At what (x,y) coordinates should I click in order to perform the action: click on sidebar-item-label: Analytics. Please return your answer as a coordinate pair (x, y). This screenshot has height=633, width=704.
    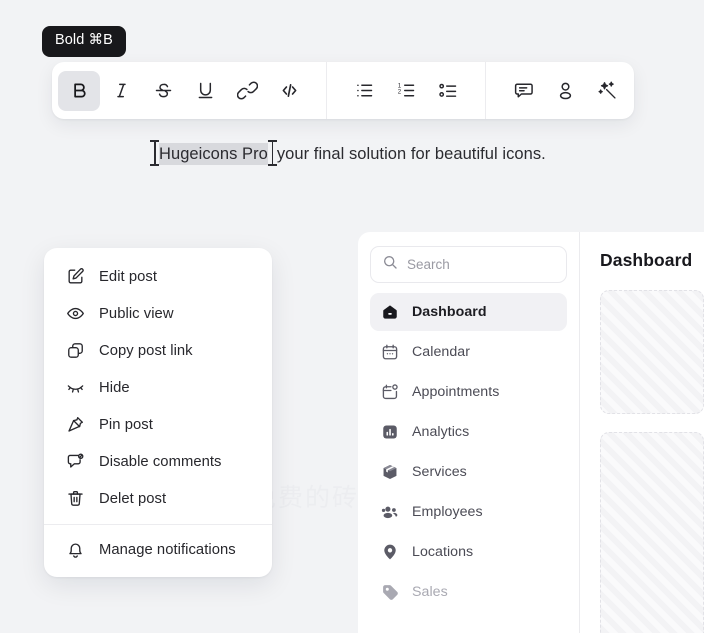
    Looking at the image, I should click on (441, 432).